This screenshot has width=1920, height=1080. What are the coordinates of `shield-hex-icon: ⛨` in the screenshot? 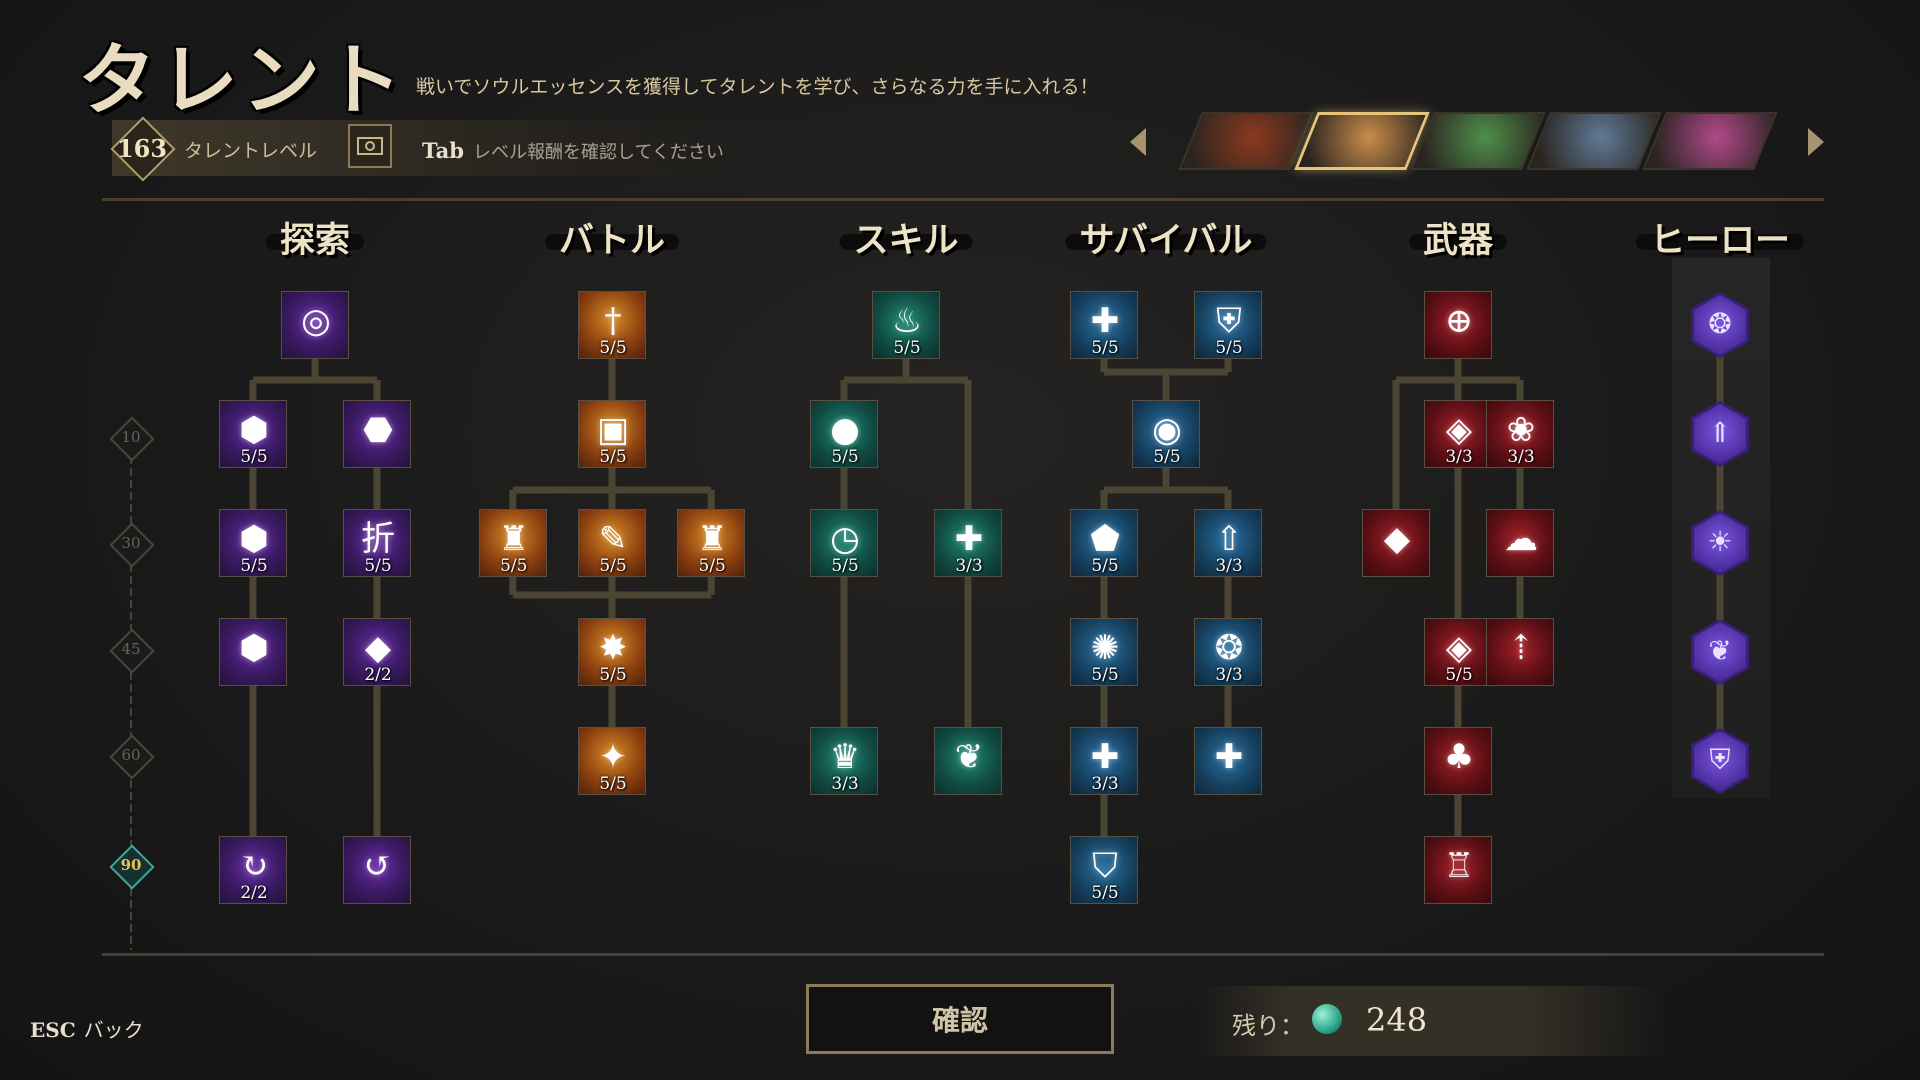 It's located at (1720, 759).